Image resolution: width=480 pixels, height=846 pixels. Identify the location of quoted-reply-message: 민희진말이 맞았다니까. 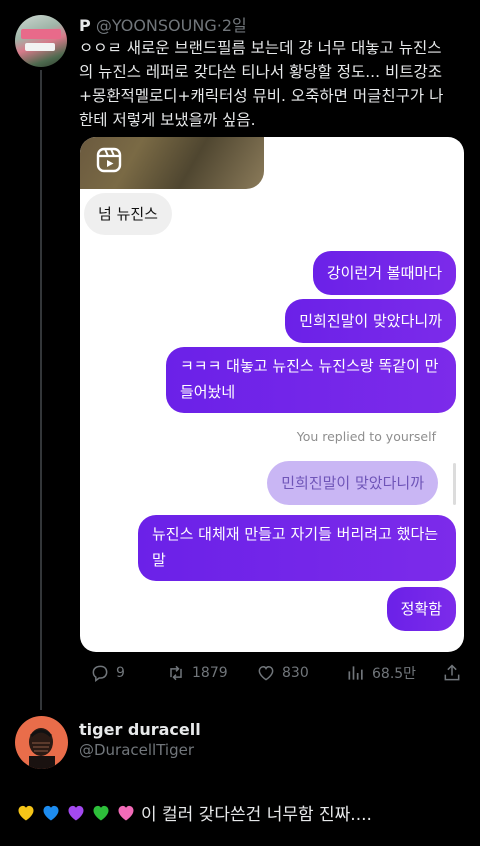
(352, 483).